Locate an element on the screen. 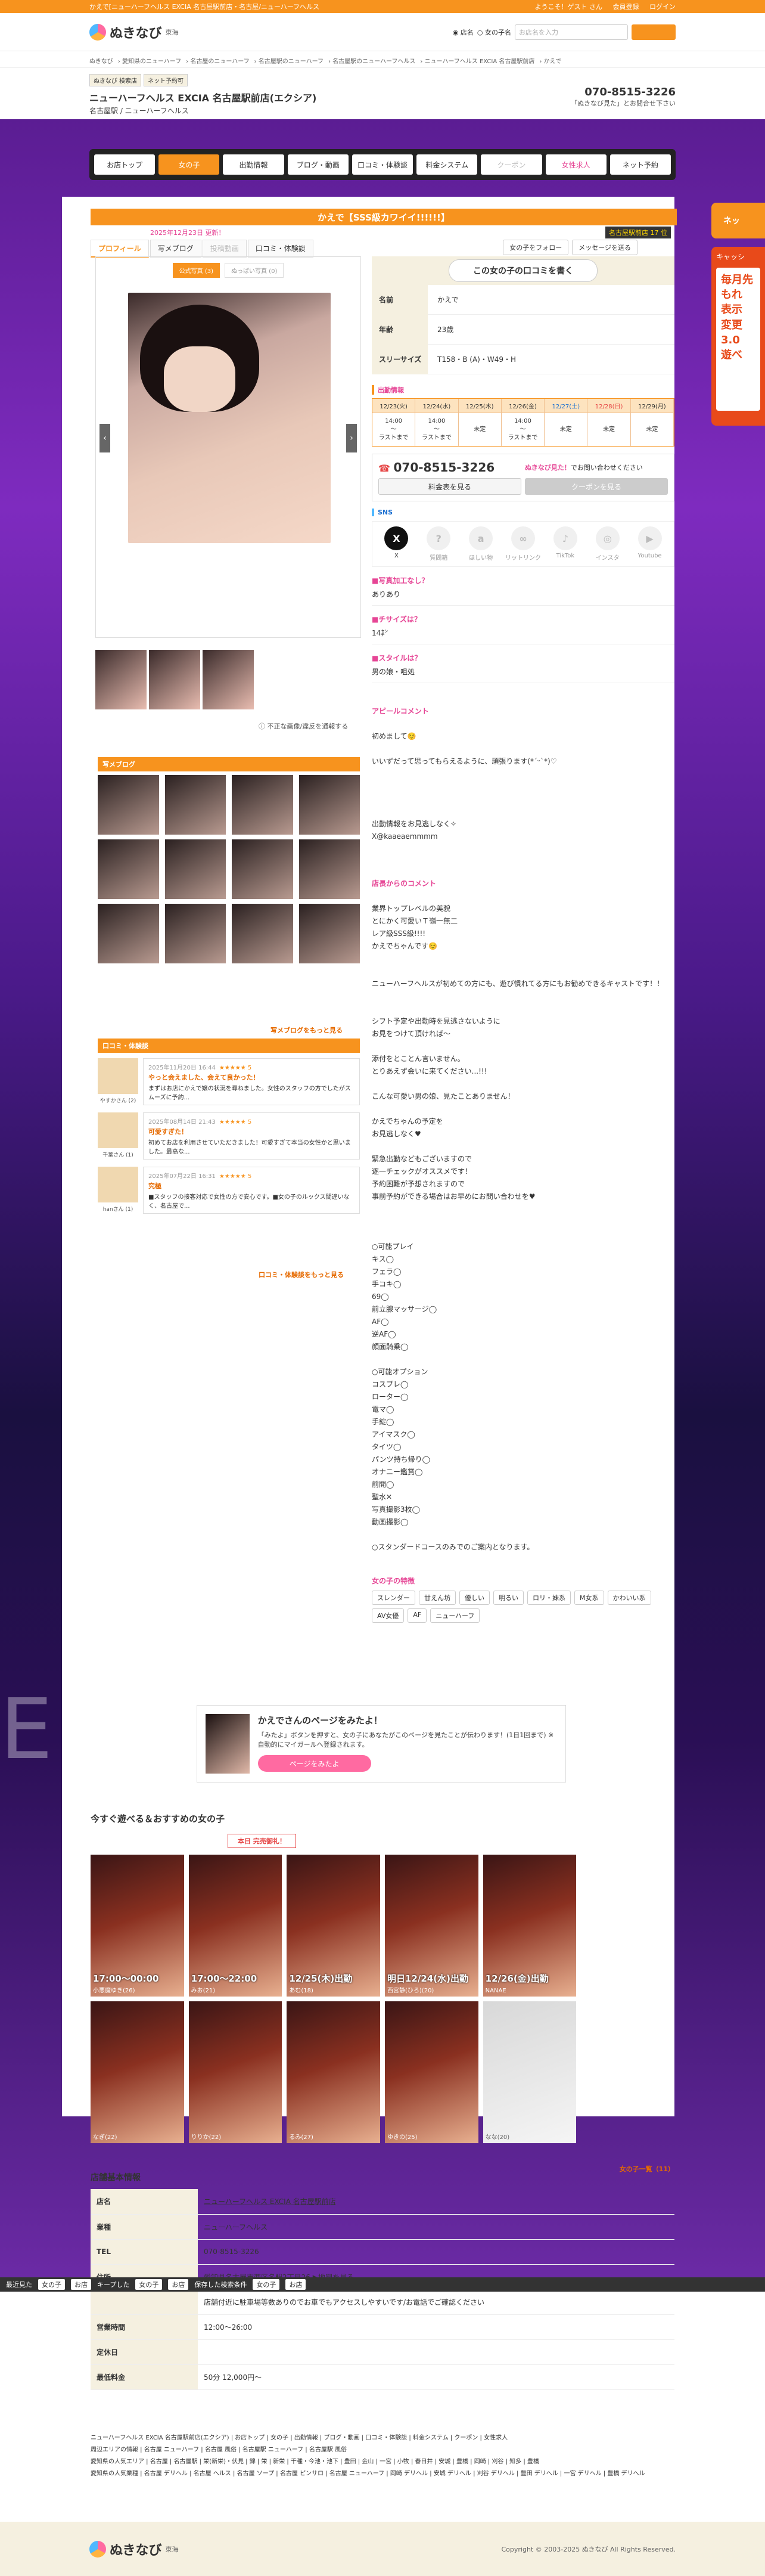 This screenshot has width=765, height=2576. nav-top: お店トップ is located at coordinates (125, 164).